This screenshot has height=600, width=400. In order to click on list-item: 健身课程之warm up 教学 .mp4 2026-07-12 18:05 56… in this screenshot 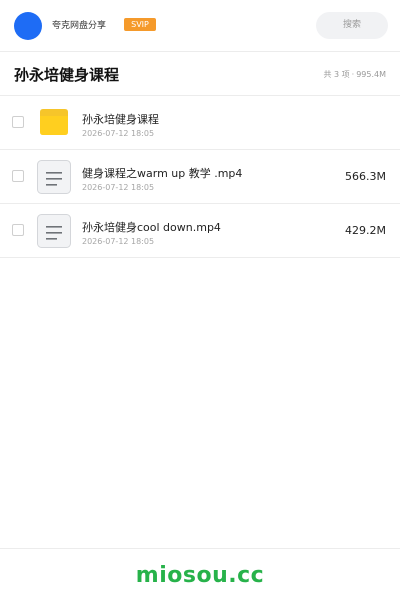, I will do `click(200, 177)`.